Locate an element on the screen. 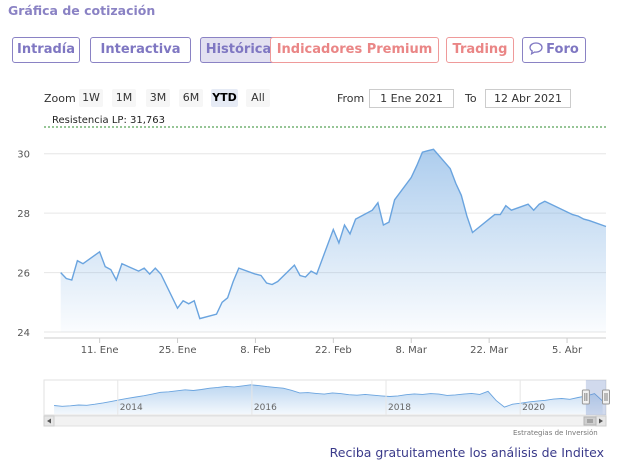  y-tick-label: 26 is located at coordinates (23, 274).